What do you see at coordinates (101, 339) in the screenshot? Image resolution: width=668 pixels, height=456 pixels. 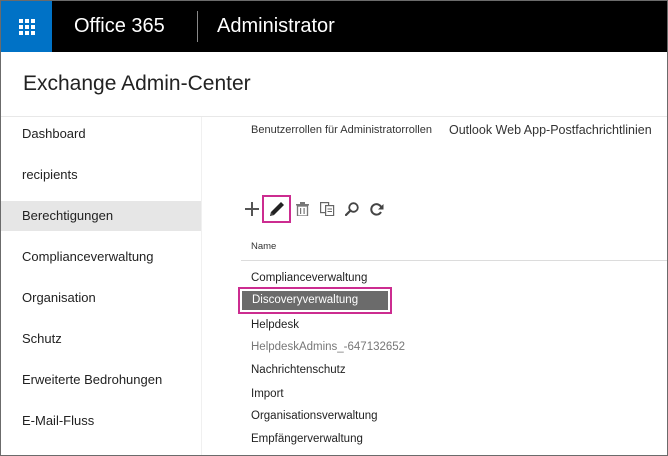 I see `sidebar-item-schutz: Schutz` at bounding box center [101, 339].